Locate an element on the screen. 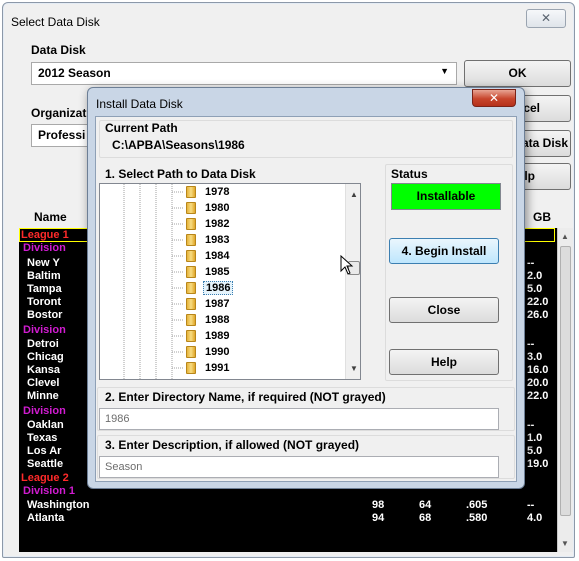 Image resolution: width=579 pixels, height=561 pixels. wins-cell: 94 is located at coordinates (378, 518).